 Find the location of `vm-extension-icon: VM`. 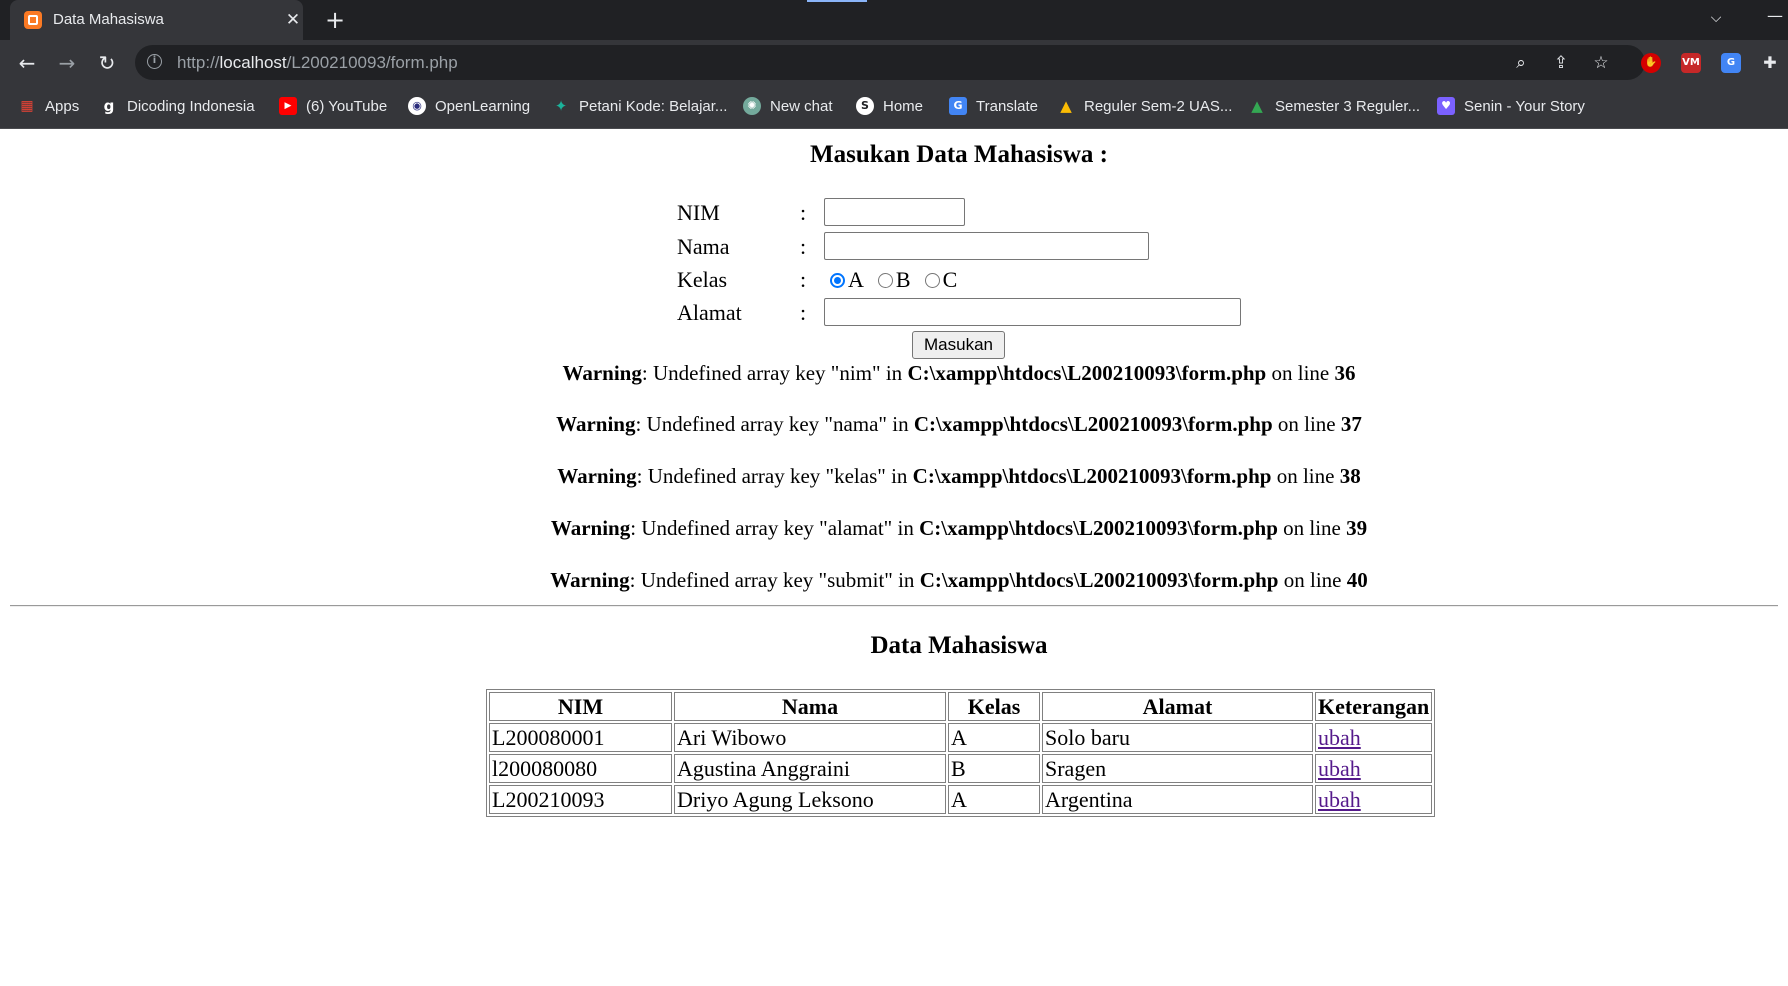

vm-extension-icon: VM is located at coordinates (1691, 63).